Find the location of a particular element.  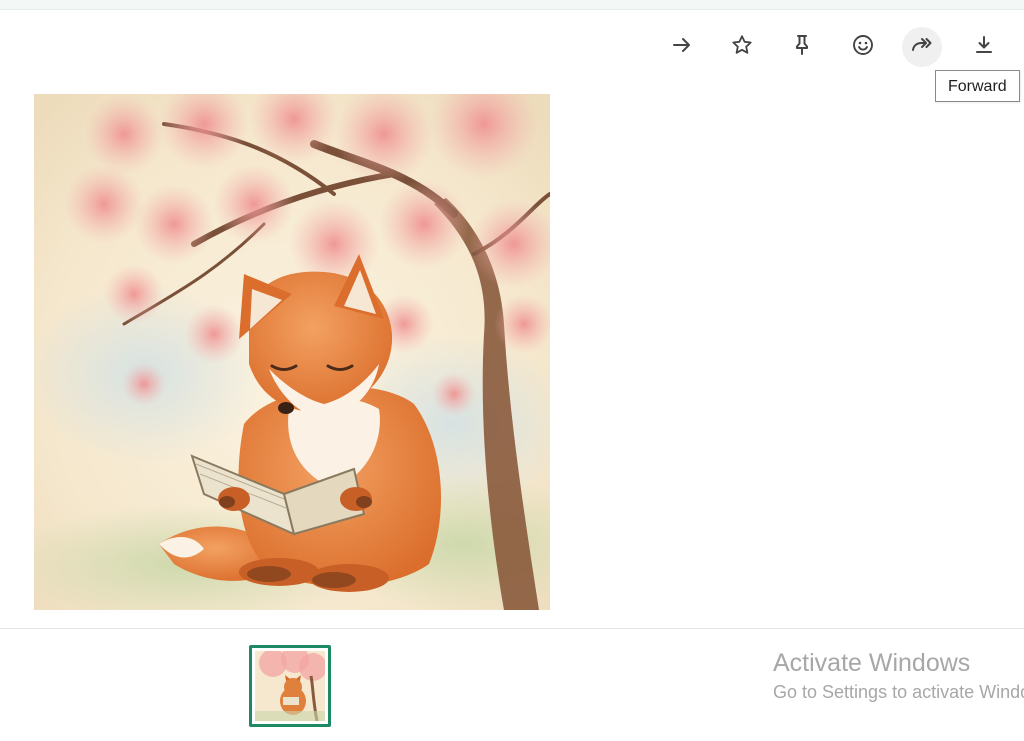

react-button is located at coordinates (863, 47).